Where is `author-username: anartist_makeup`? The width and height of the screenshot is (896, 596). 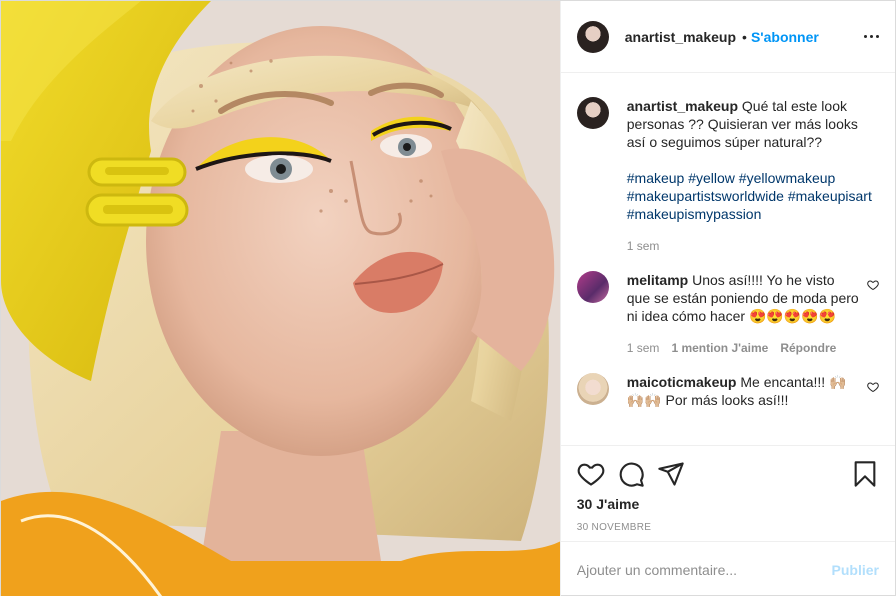 author-username: anartist_makeup is located at coordinates (680, 37).